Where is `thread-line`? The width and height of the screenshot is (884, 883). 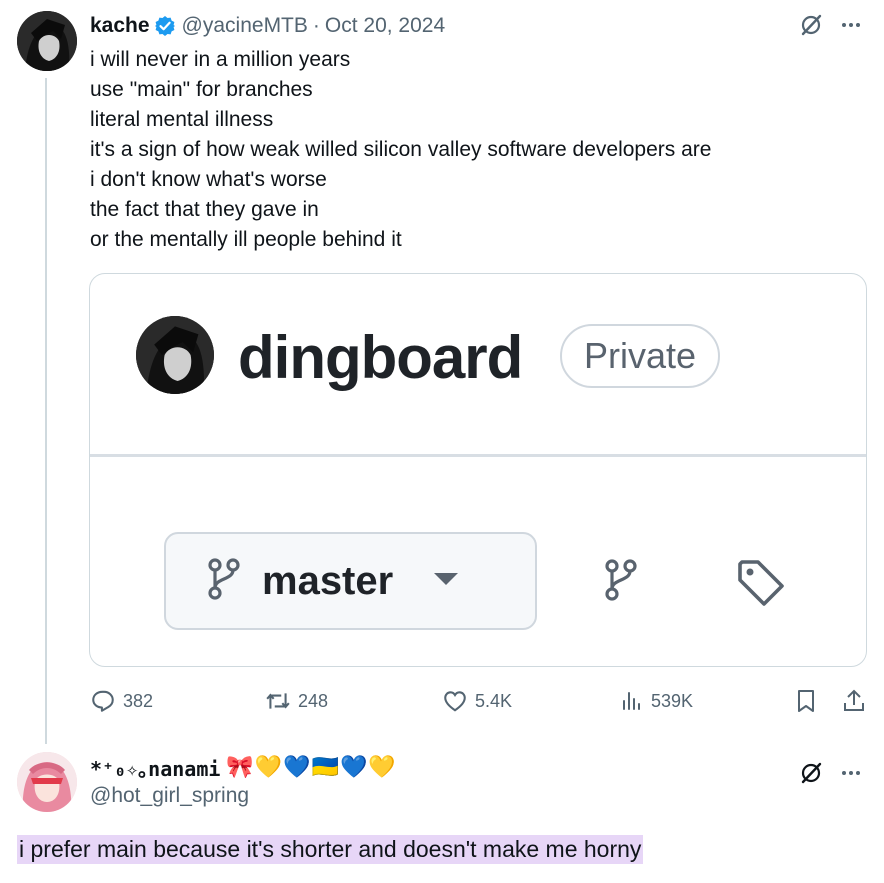 thread-line is located at coordinates (46, 411).